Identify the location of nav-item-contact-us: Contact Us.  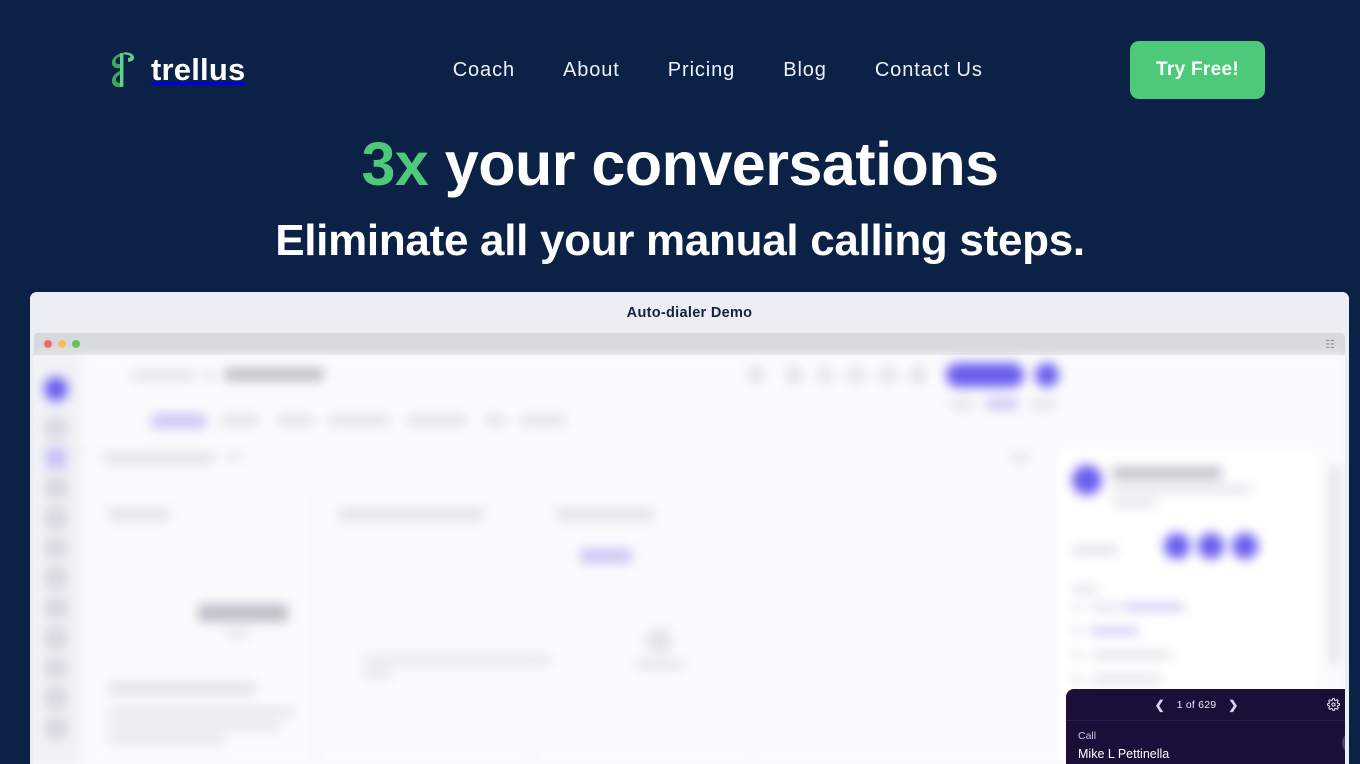
(929, 70).